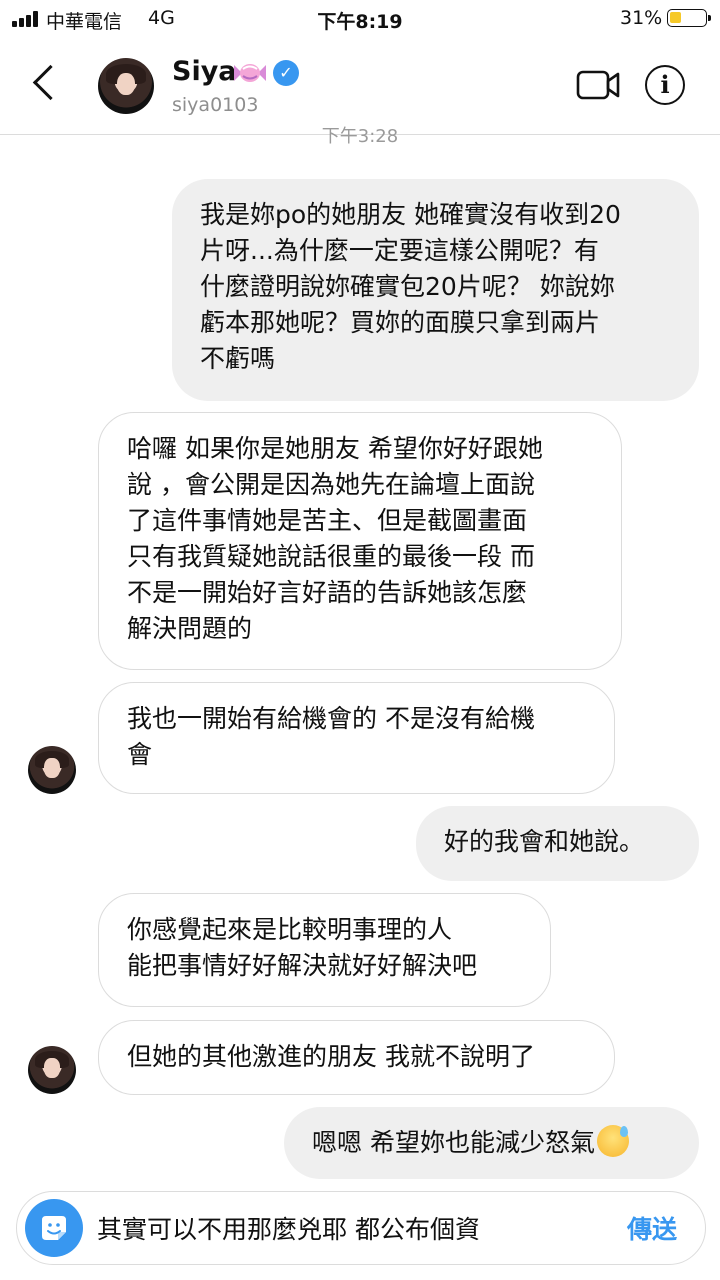  What do you see at coordinates (453, 1142) in the screenshot?
I see `message-text: 嗯嗯 希望妳也能減少怒氣` at bounding box center [453, 1142].